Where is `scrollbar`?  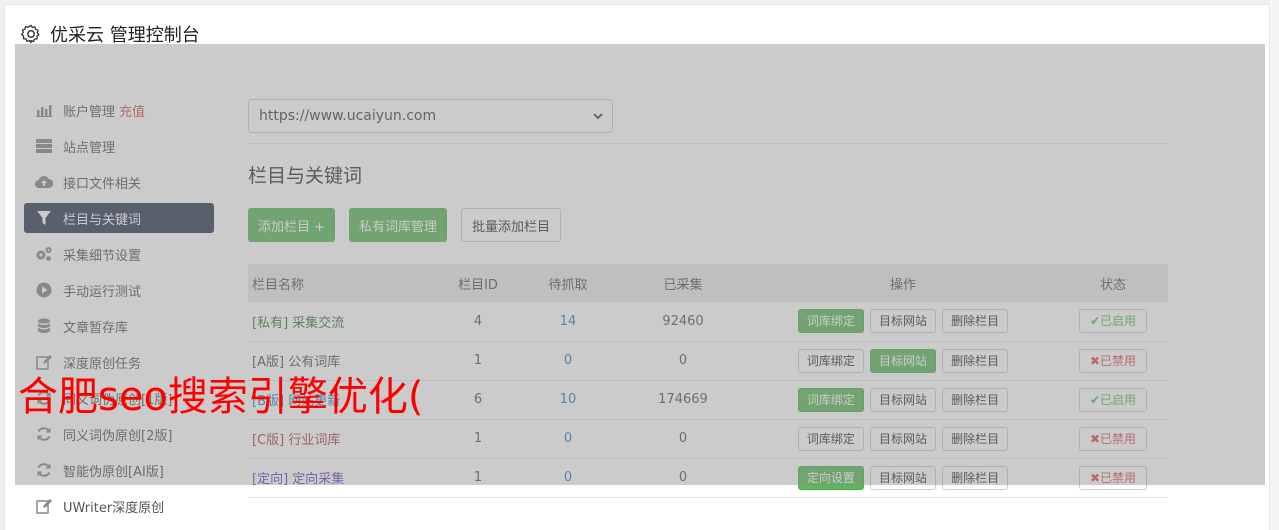
scrollbar is located at coordinates (1274, 265).